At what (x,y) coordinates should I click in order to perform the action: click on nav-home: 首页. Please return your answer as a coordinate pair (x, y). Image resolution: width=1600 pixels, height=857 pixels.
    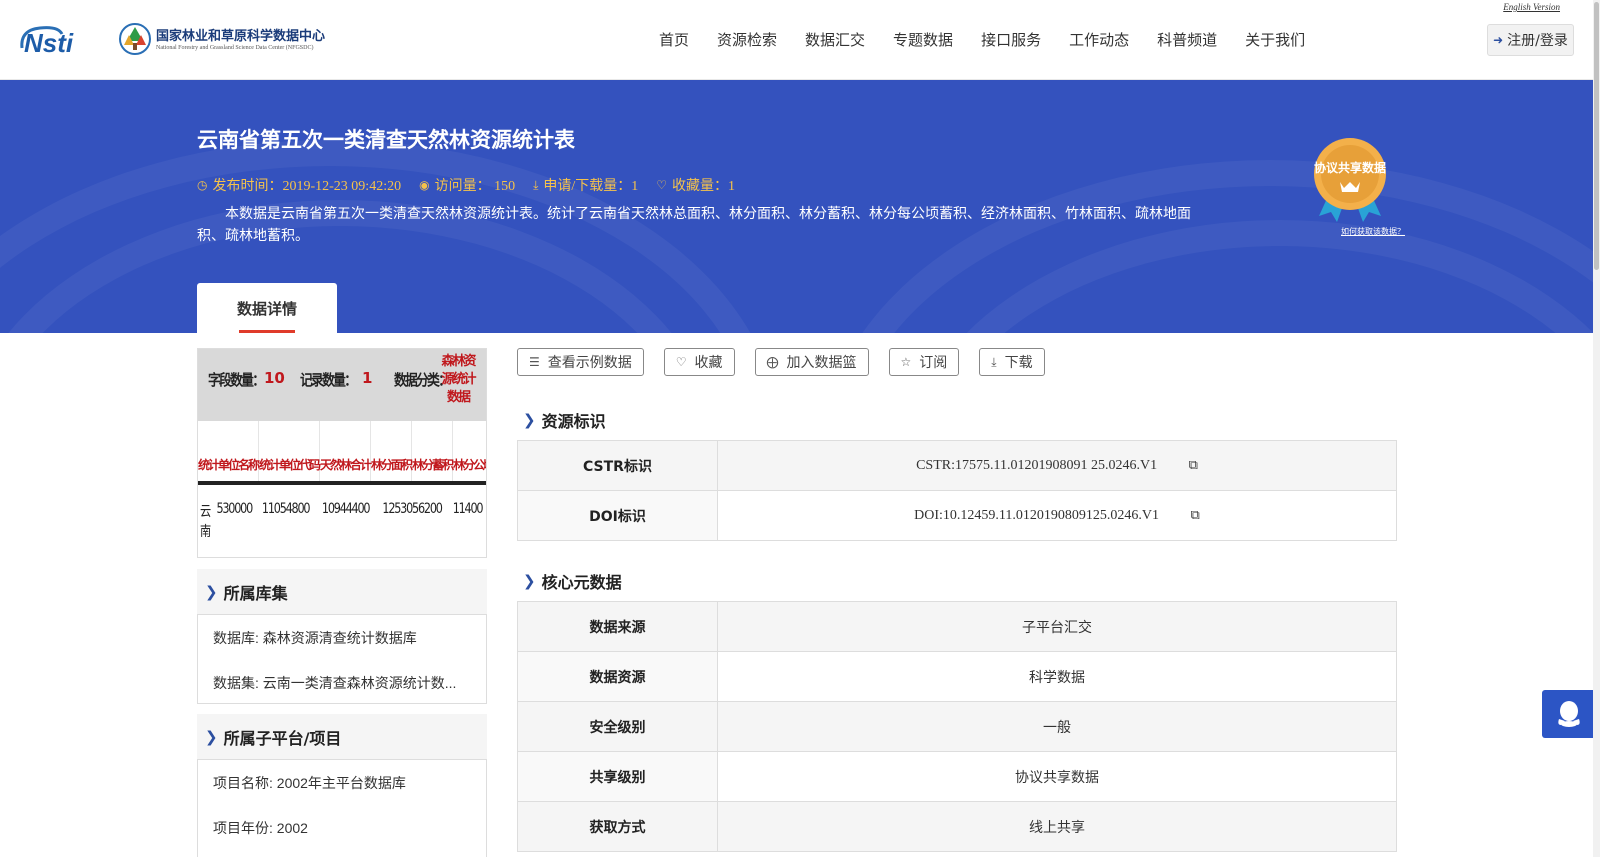
    Looking at the image, I should click on (674, 39).